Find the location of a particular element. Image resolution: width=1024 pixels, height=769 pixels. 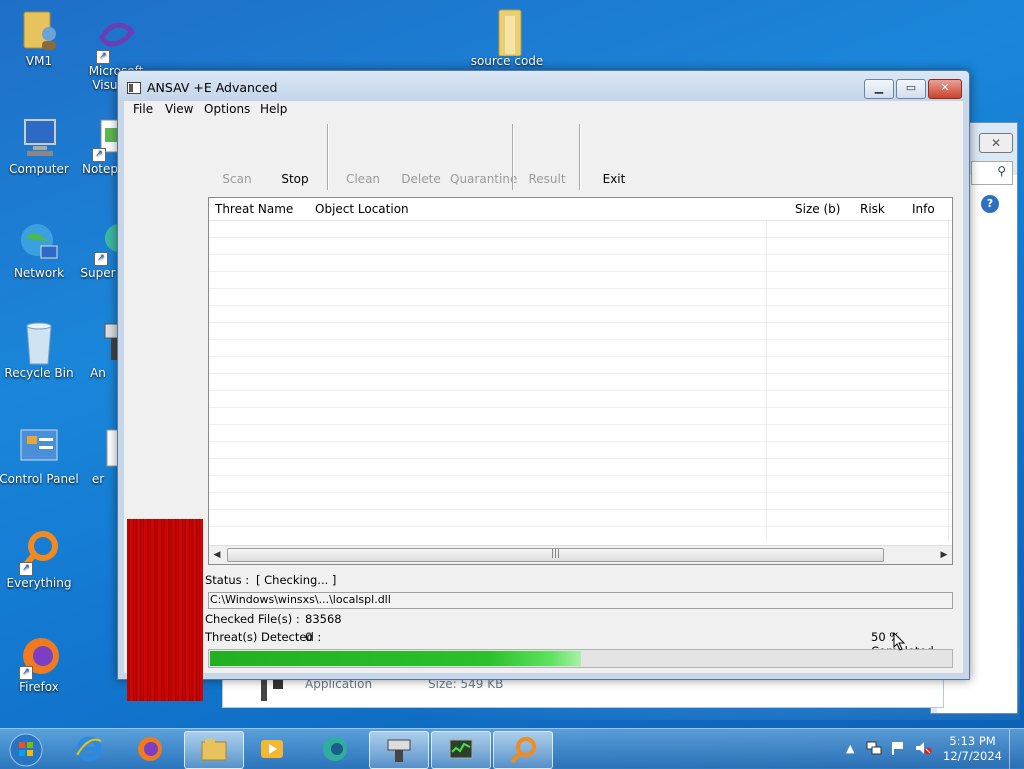

checked-files-value: 83568 is located at coordinates (323, 619).